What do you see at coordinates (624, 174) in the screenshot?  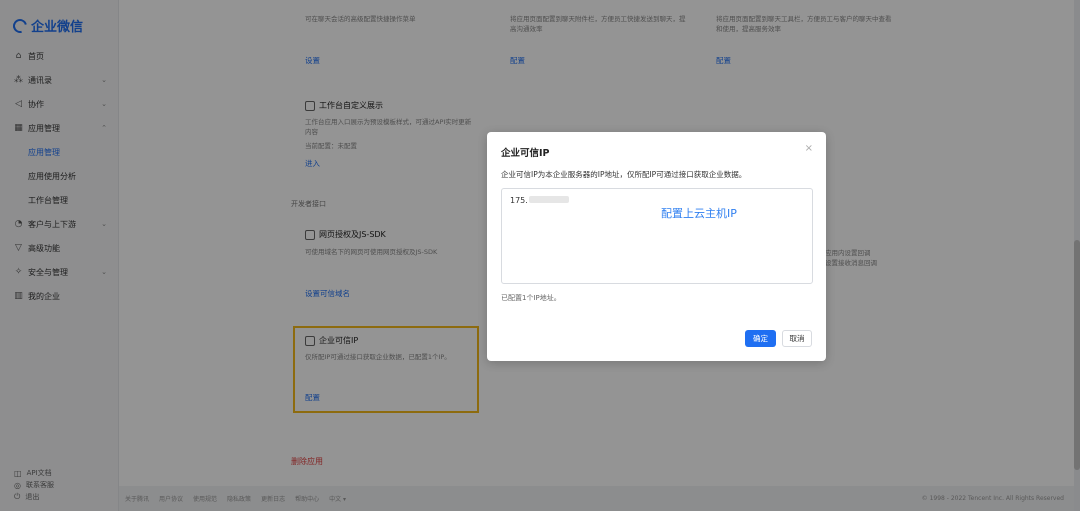 I see `dialog-description: 企业可信IP为本企业服务器的IP地址，仅所配IP可通过接口获取企业数据。` at bounding box center [624, 174].